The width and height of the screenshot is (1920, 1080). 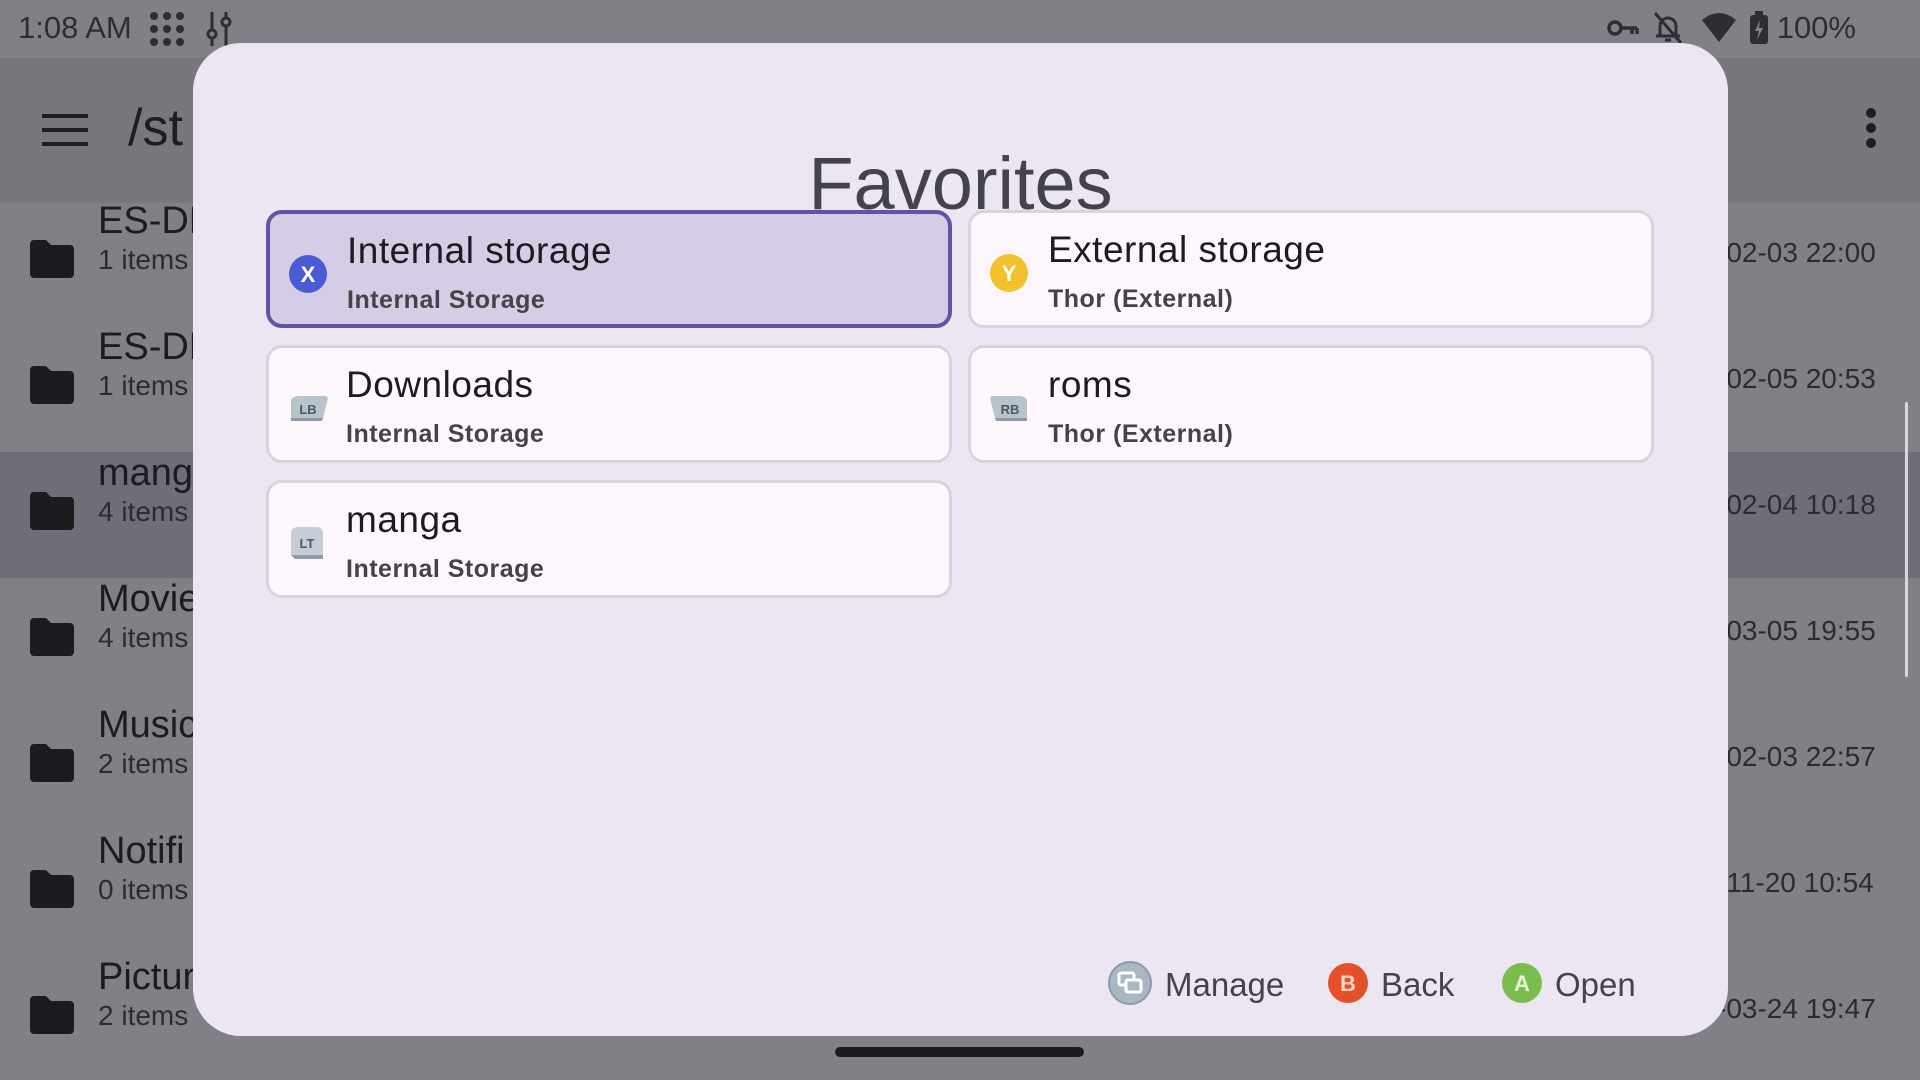 What do you see at coordinates (1871, 130) in the screenshot?
I see `more-vert-icon` at bounding box center [1871, 130].